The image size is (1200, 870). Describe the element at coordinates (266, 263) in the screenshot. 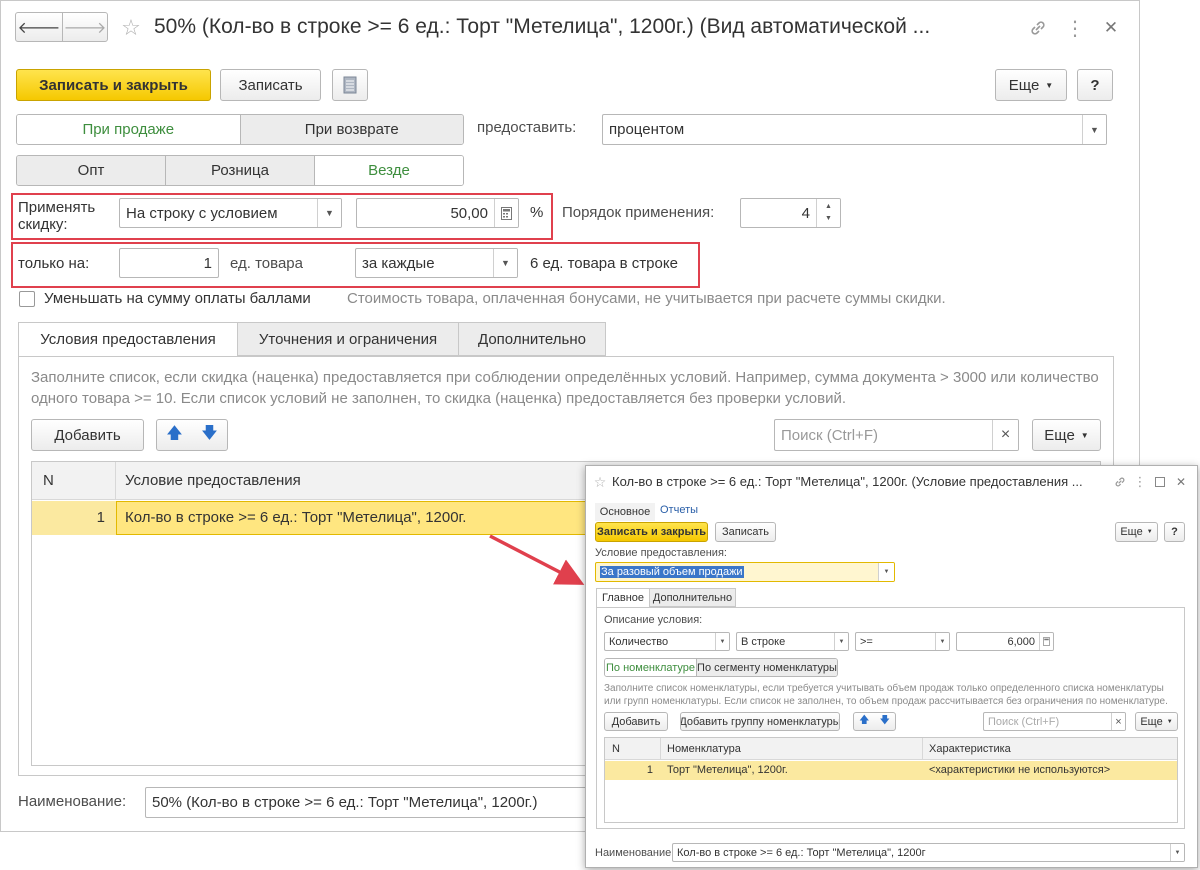

I see `unit-label: ед. товара` at that location.